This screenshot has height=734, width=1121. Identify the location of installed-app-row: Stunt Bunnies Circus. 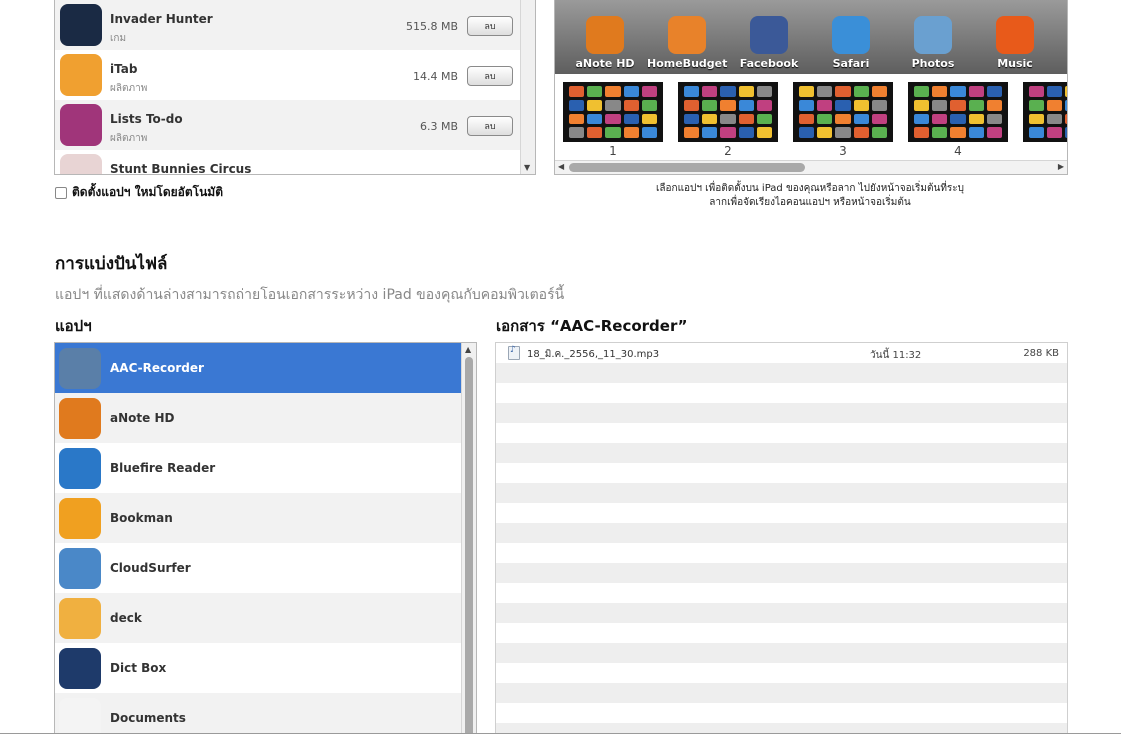
(288, 162).